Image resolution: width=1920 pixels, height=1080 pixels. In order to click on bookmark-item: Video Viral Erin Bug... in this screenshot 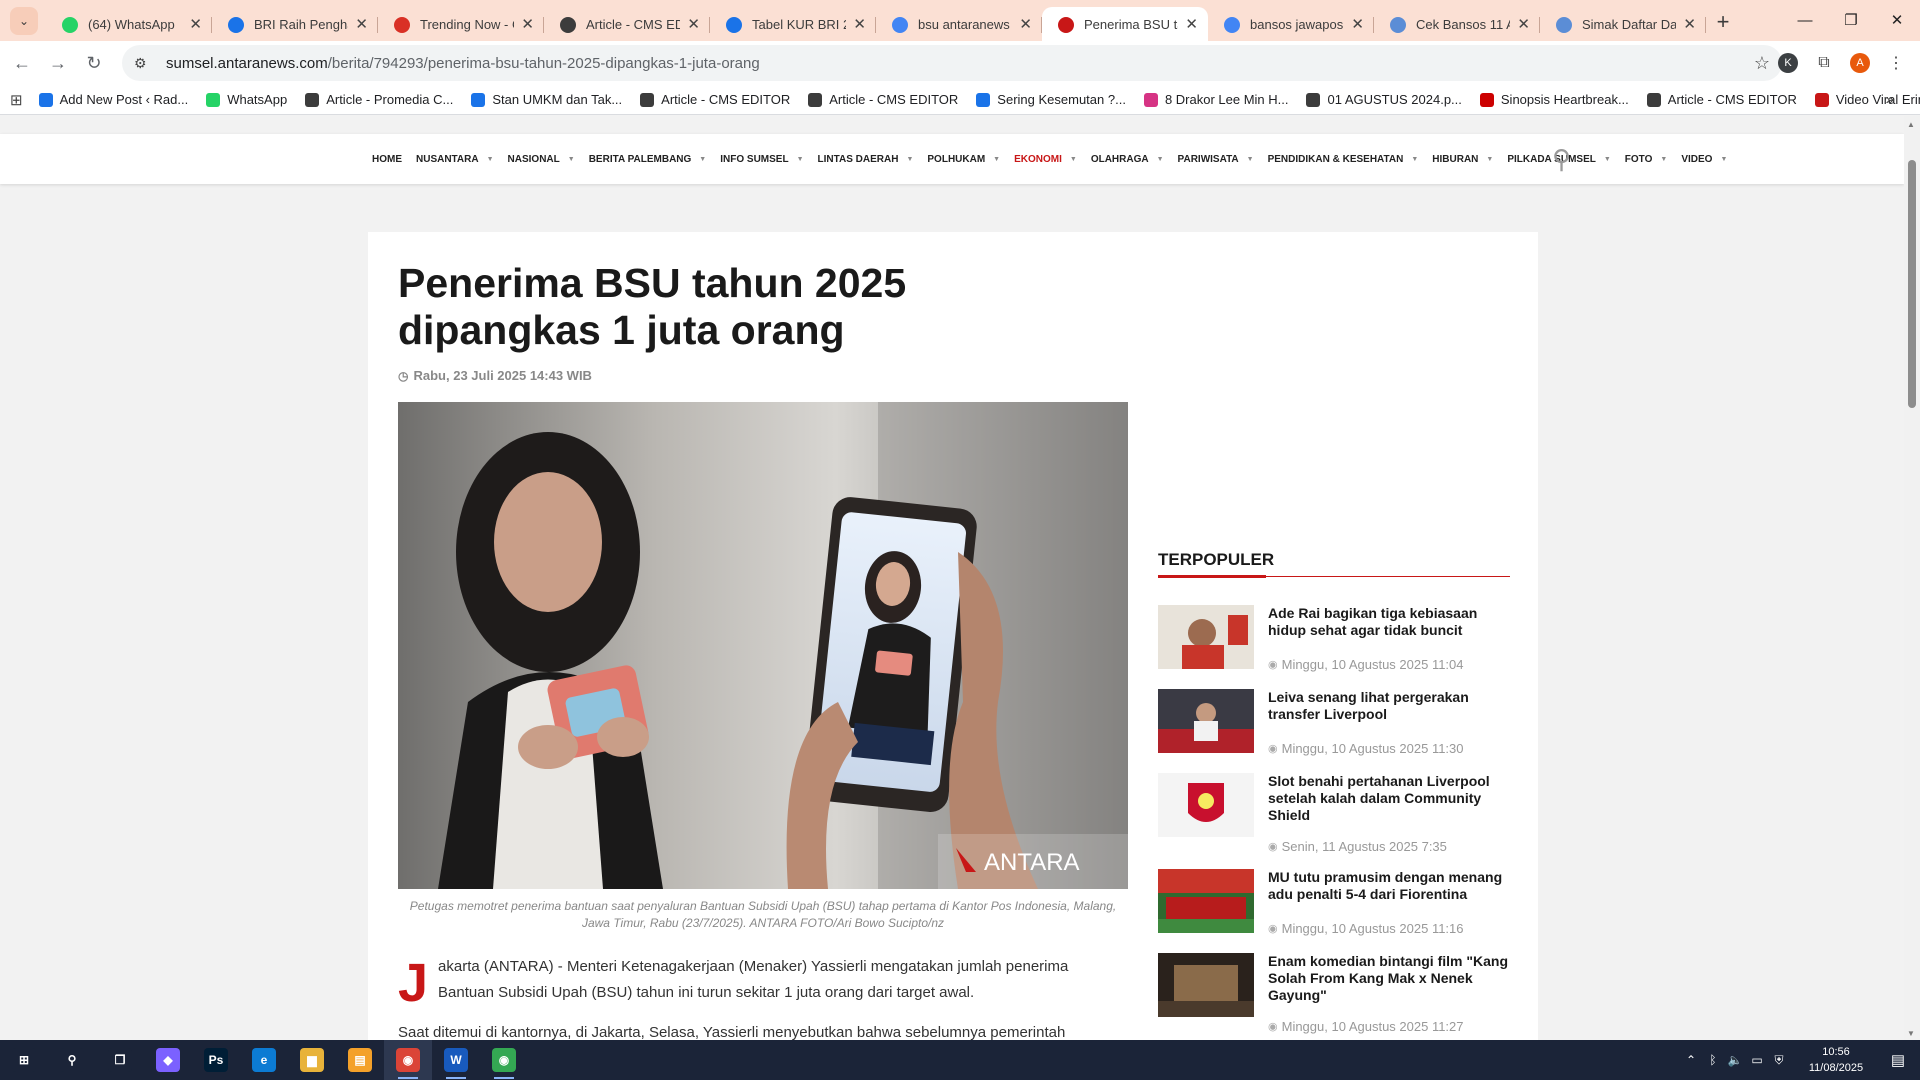, I will do `click(1867, 99)`.